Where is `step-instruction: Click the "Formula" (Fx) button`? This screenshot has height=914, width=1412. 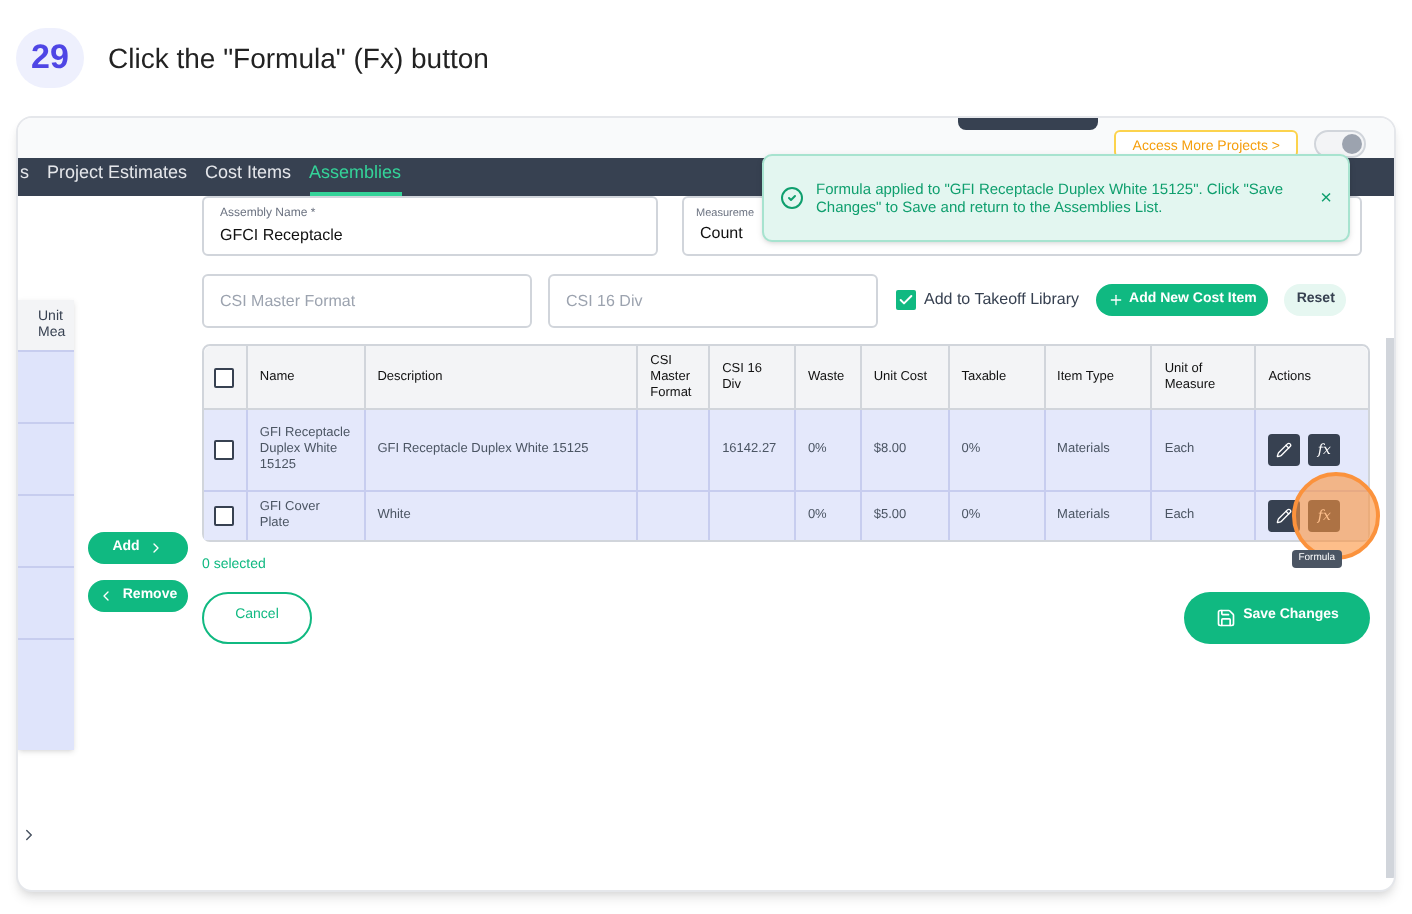 step-instruction: Click the "Formula" (Fx) button is located at coordinates (298, 58).